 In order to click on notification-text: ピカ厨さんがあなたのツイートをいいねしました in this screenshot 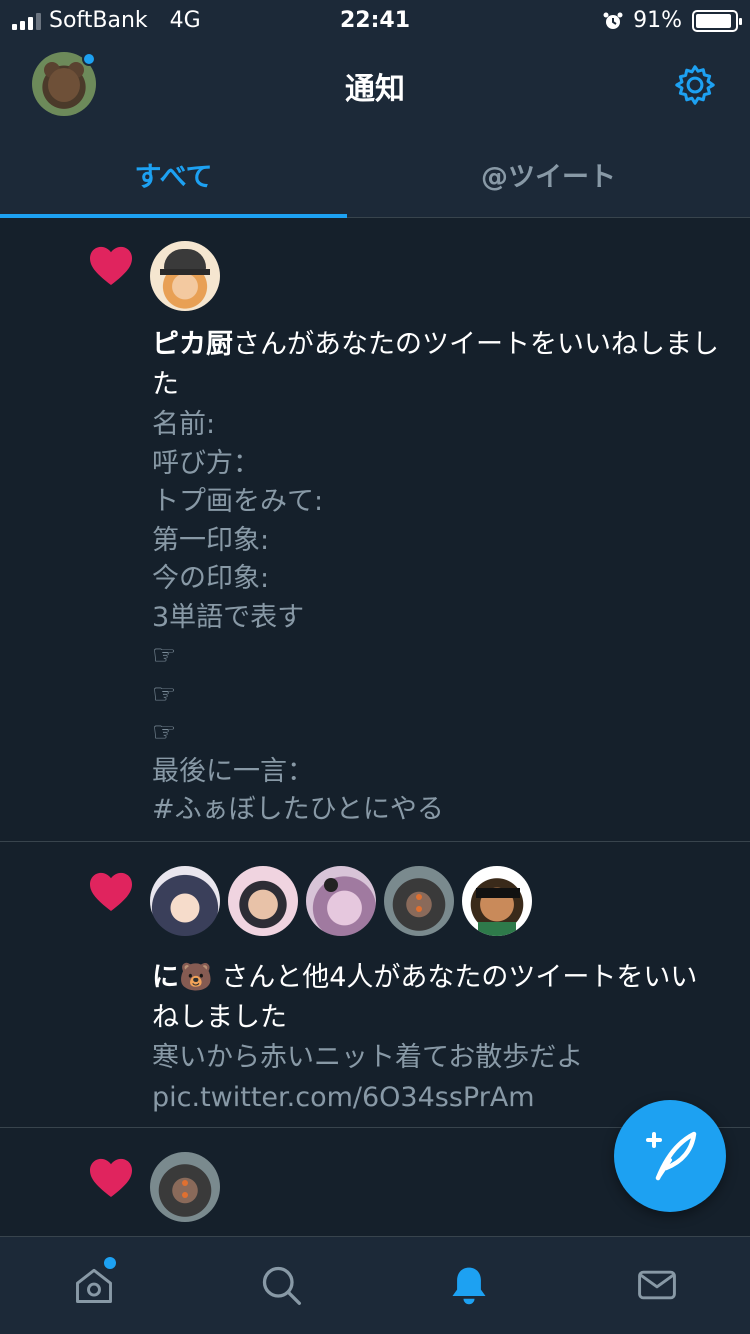, I will do `click(436, 365)`.